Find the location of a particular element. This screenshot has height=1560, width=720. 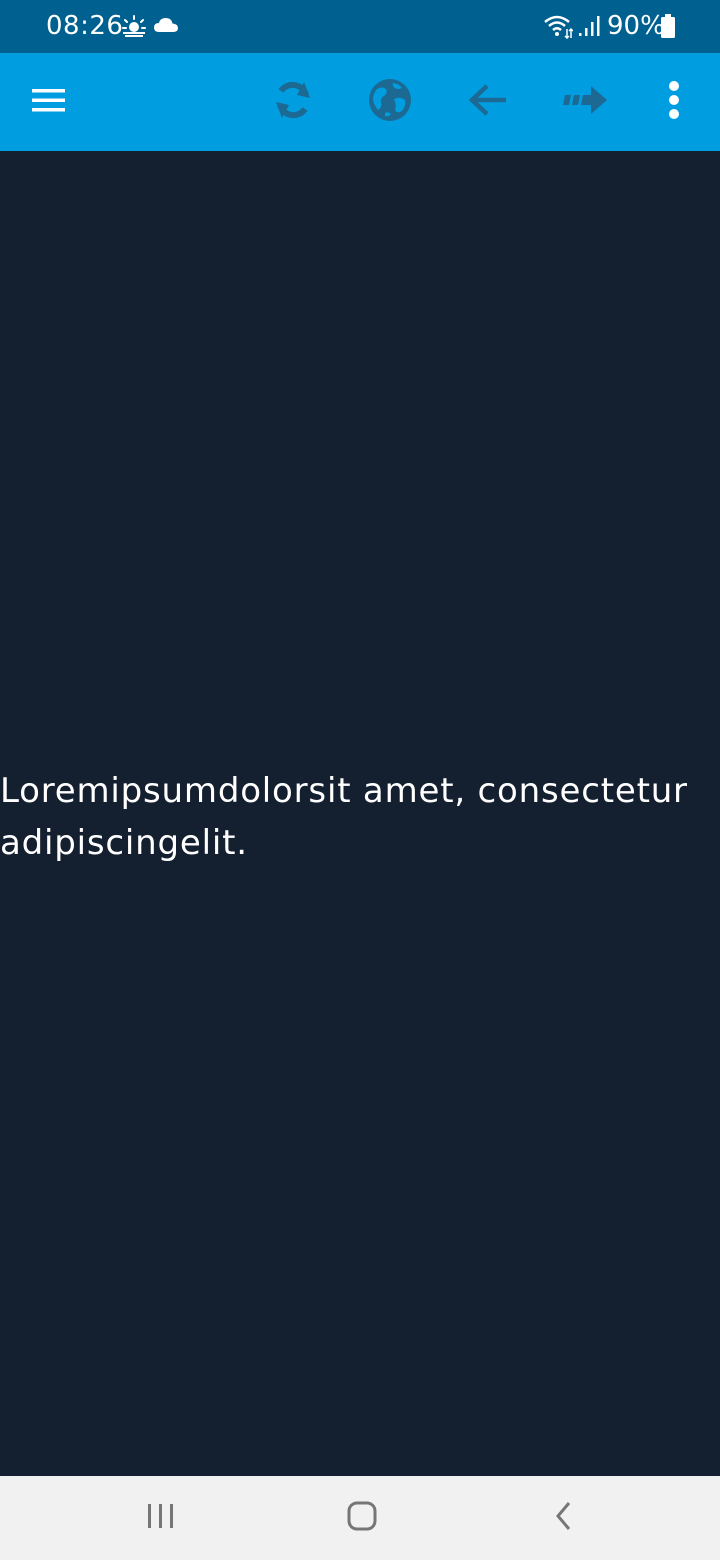

signal-icon is located at coordinates (590, 28).